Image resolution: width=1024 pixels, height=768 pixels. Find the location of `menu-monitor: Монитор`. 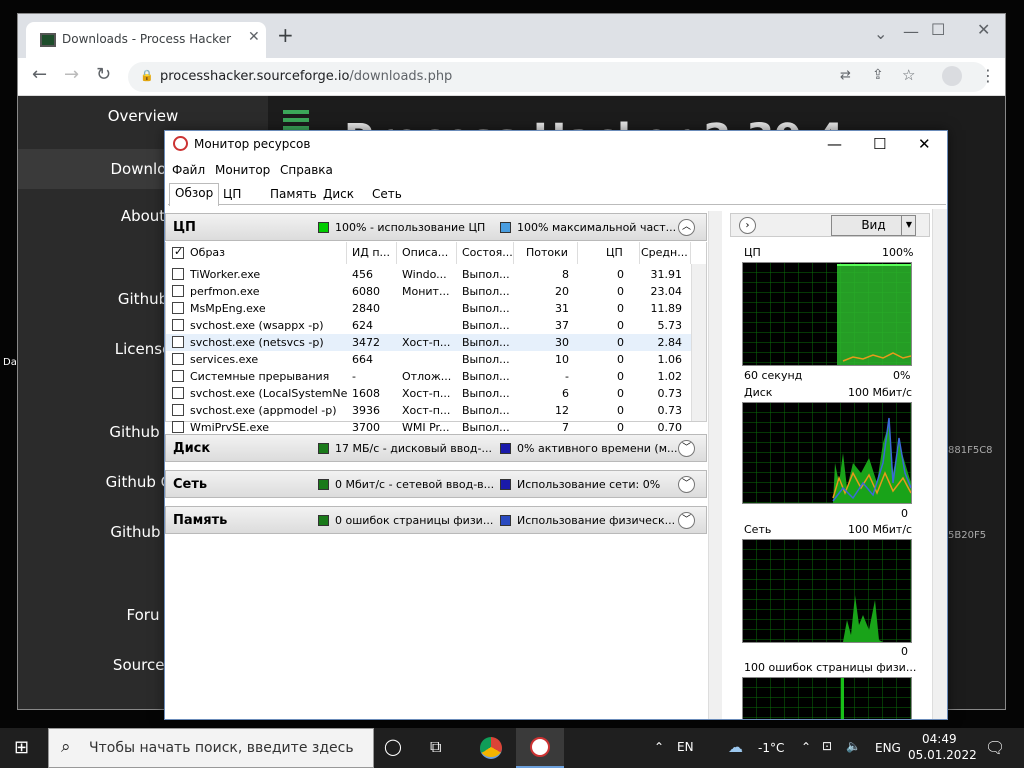

menu-monitor: Монитор is located at coordinates (242, 170).